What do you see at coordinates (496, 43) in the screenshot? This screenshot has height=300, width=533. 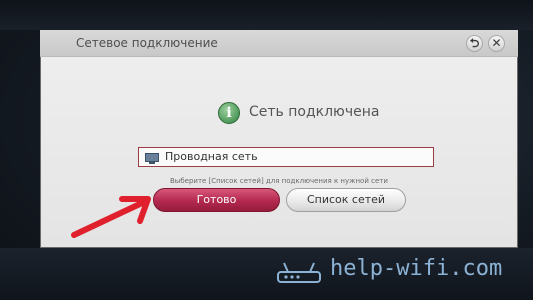 I see `close-icon: ✕` at bounding box center [496, 43].